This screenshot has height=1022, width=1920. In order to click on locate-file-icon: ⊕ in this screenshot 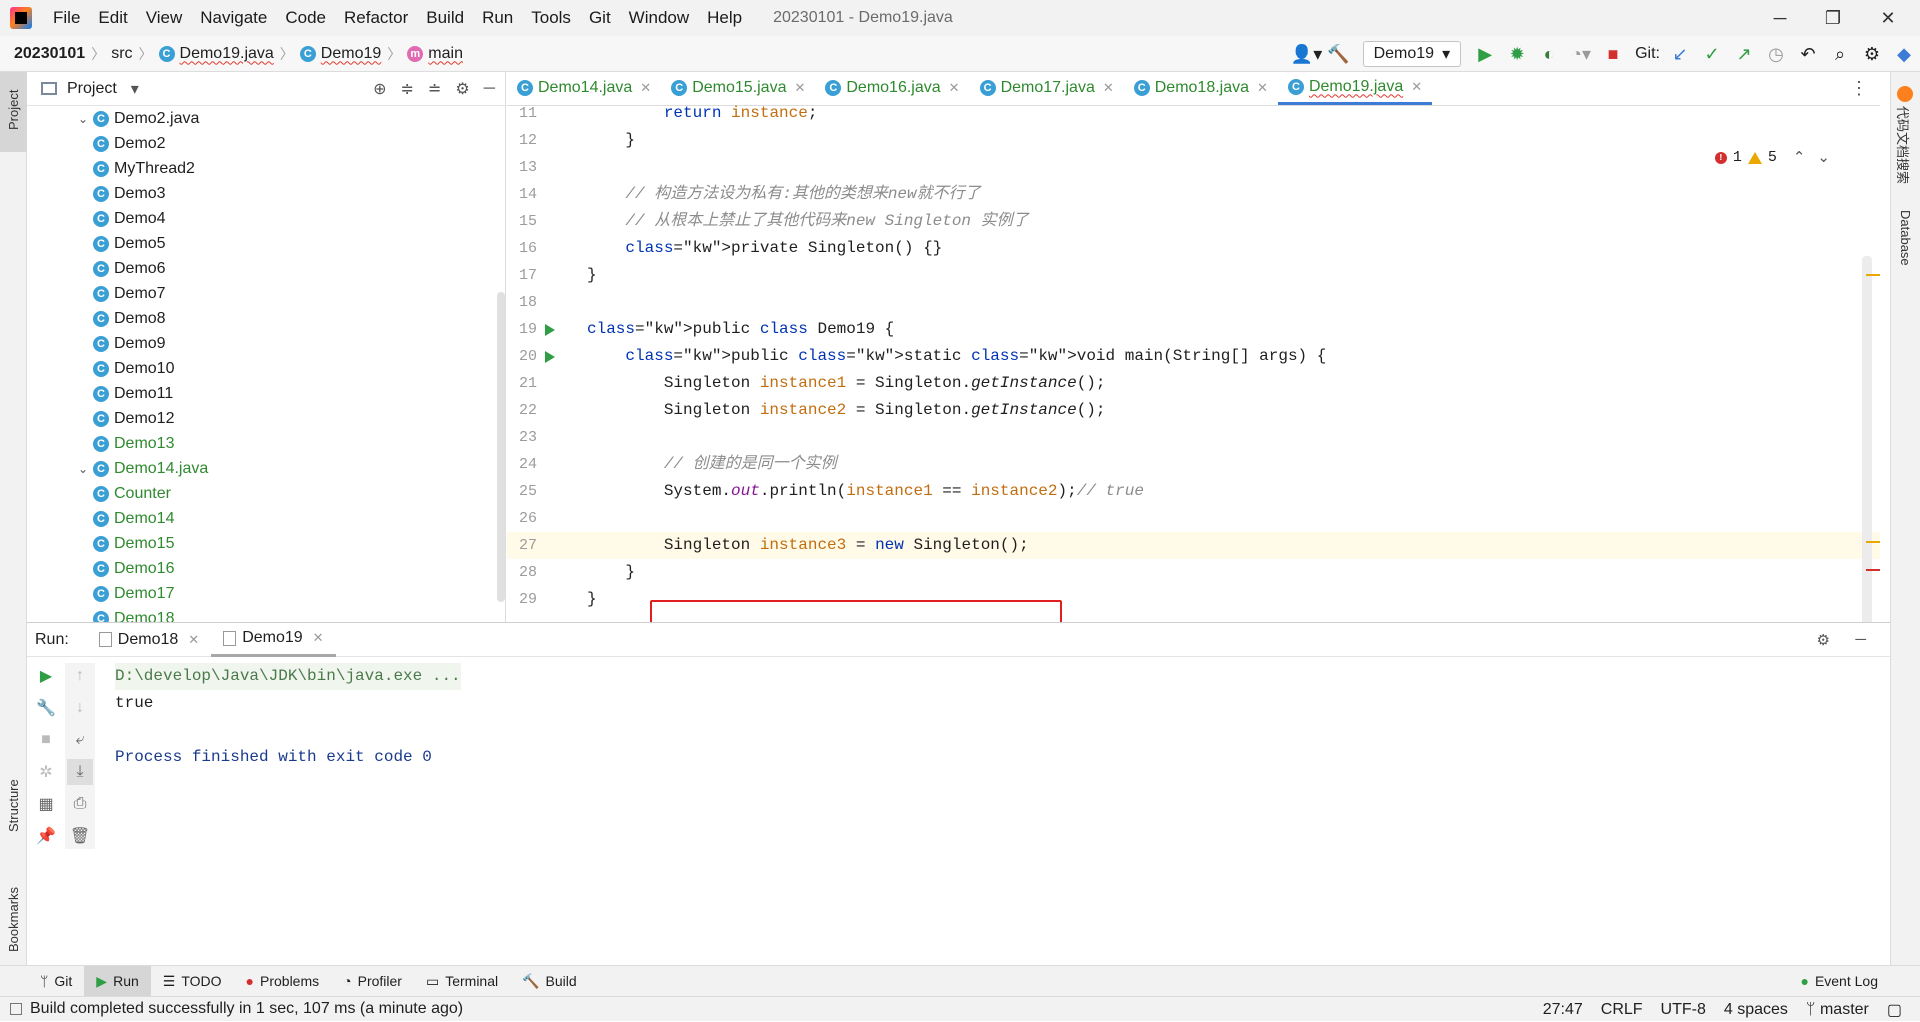, I will do `click(379, 89)`.